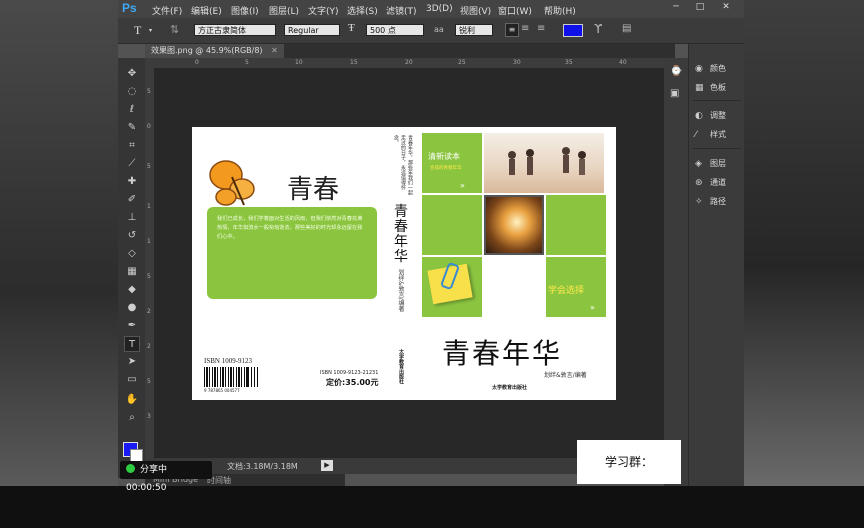 Image resolution: width=864 pixels, height=528 pixels. I want to click on adjustments-panel-tab: ◐ 调整, so click(710, 116).